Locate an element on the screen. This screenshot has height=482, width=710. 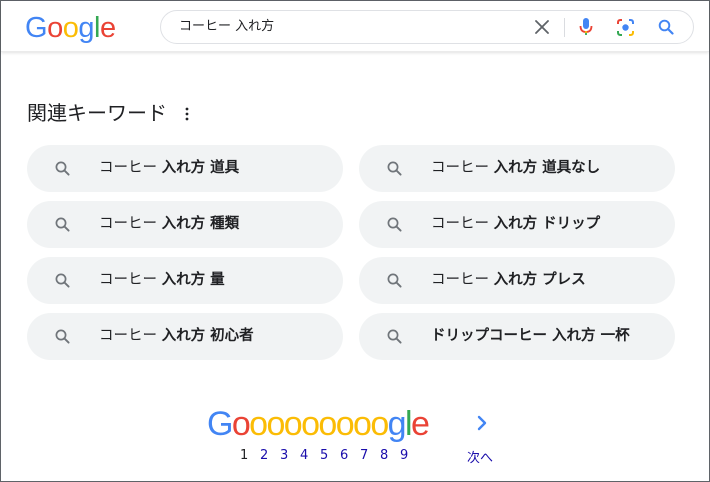
pagination-logo: Gooooooooogle is located at coordinates (318, 424).